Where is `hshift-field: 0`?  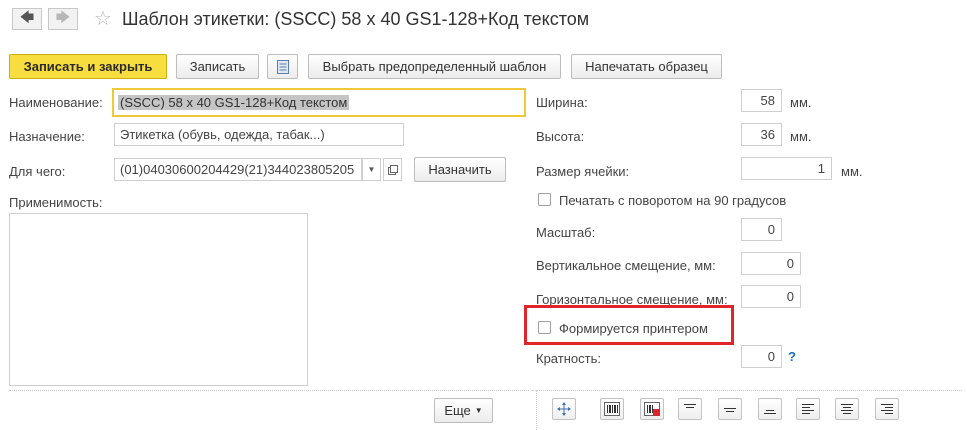 hshift-field: 0 is located at coordinates (771, 296).